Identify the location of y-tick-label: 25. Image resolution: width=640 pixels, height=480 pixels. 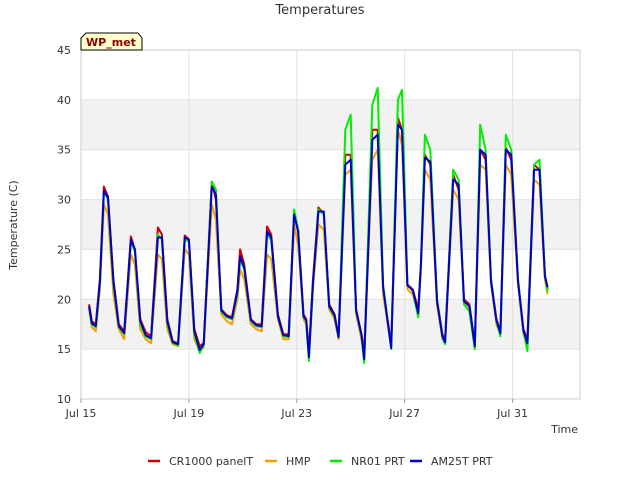
(64, 249).